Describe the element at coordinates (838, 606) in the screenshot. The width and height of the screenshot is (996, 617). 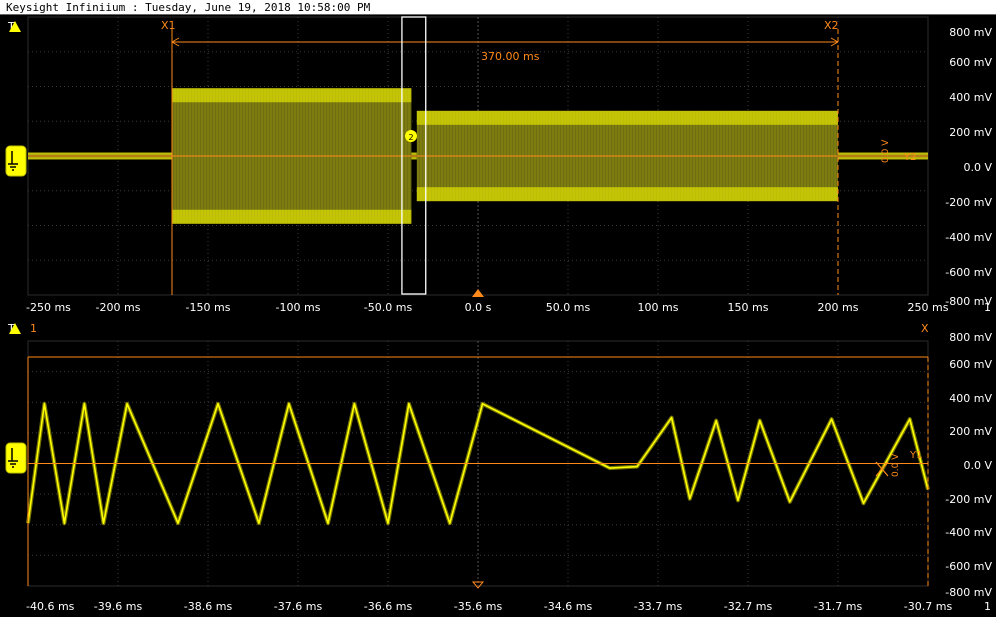
I see `x-tick-label: -31.7 ms` at that location.